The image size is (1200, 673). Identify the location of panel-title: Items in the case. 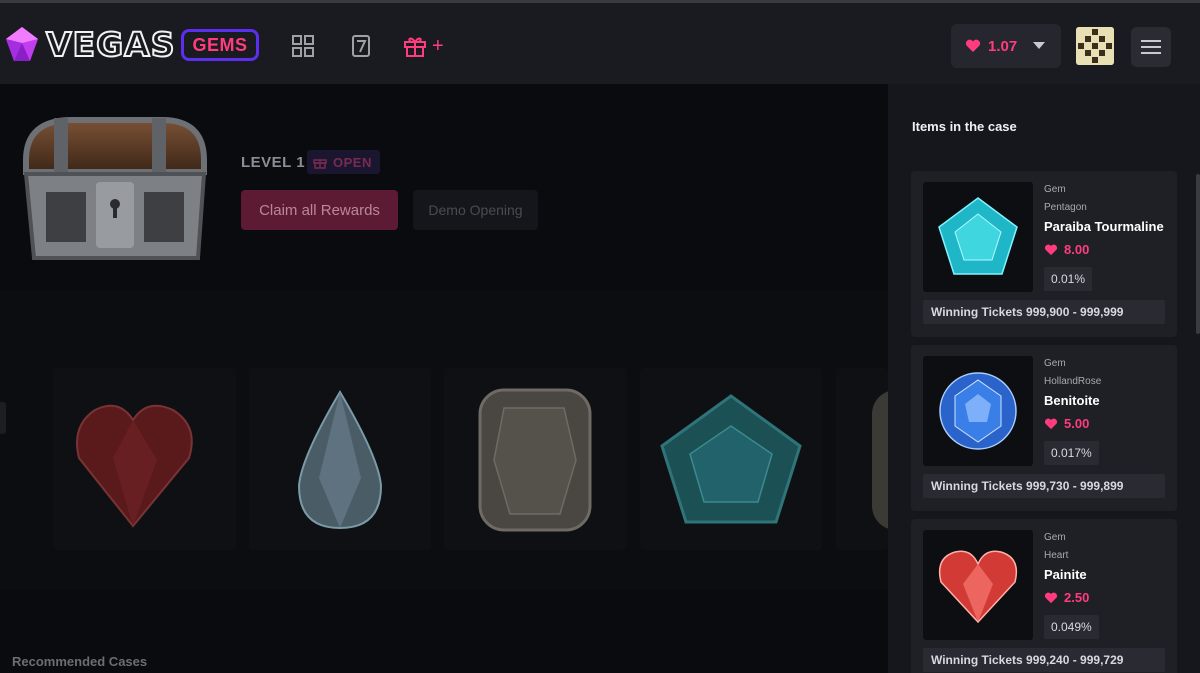
(964, 126).